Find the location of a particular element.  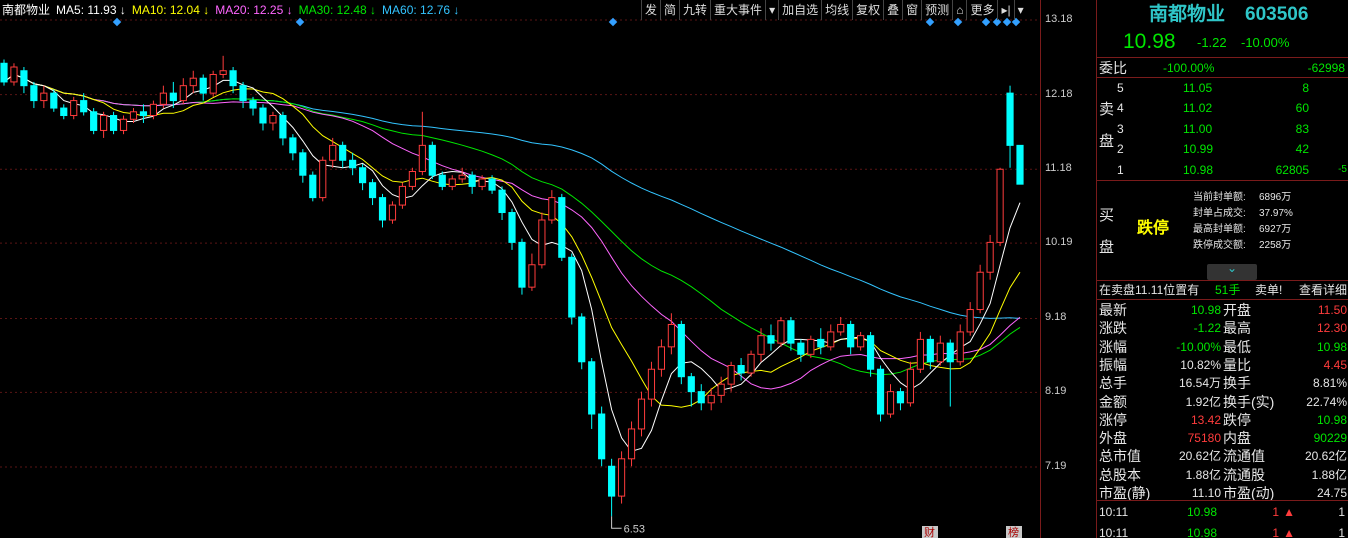

expand-toggle: ⌄ is located at coordinates (1232, 270).